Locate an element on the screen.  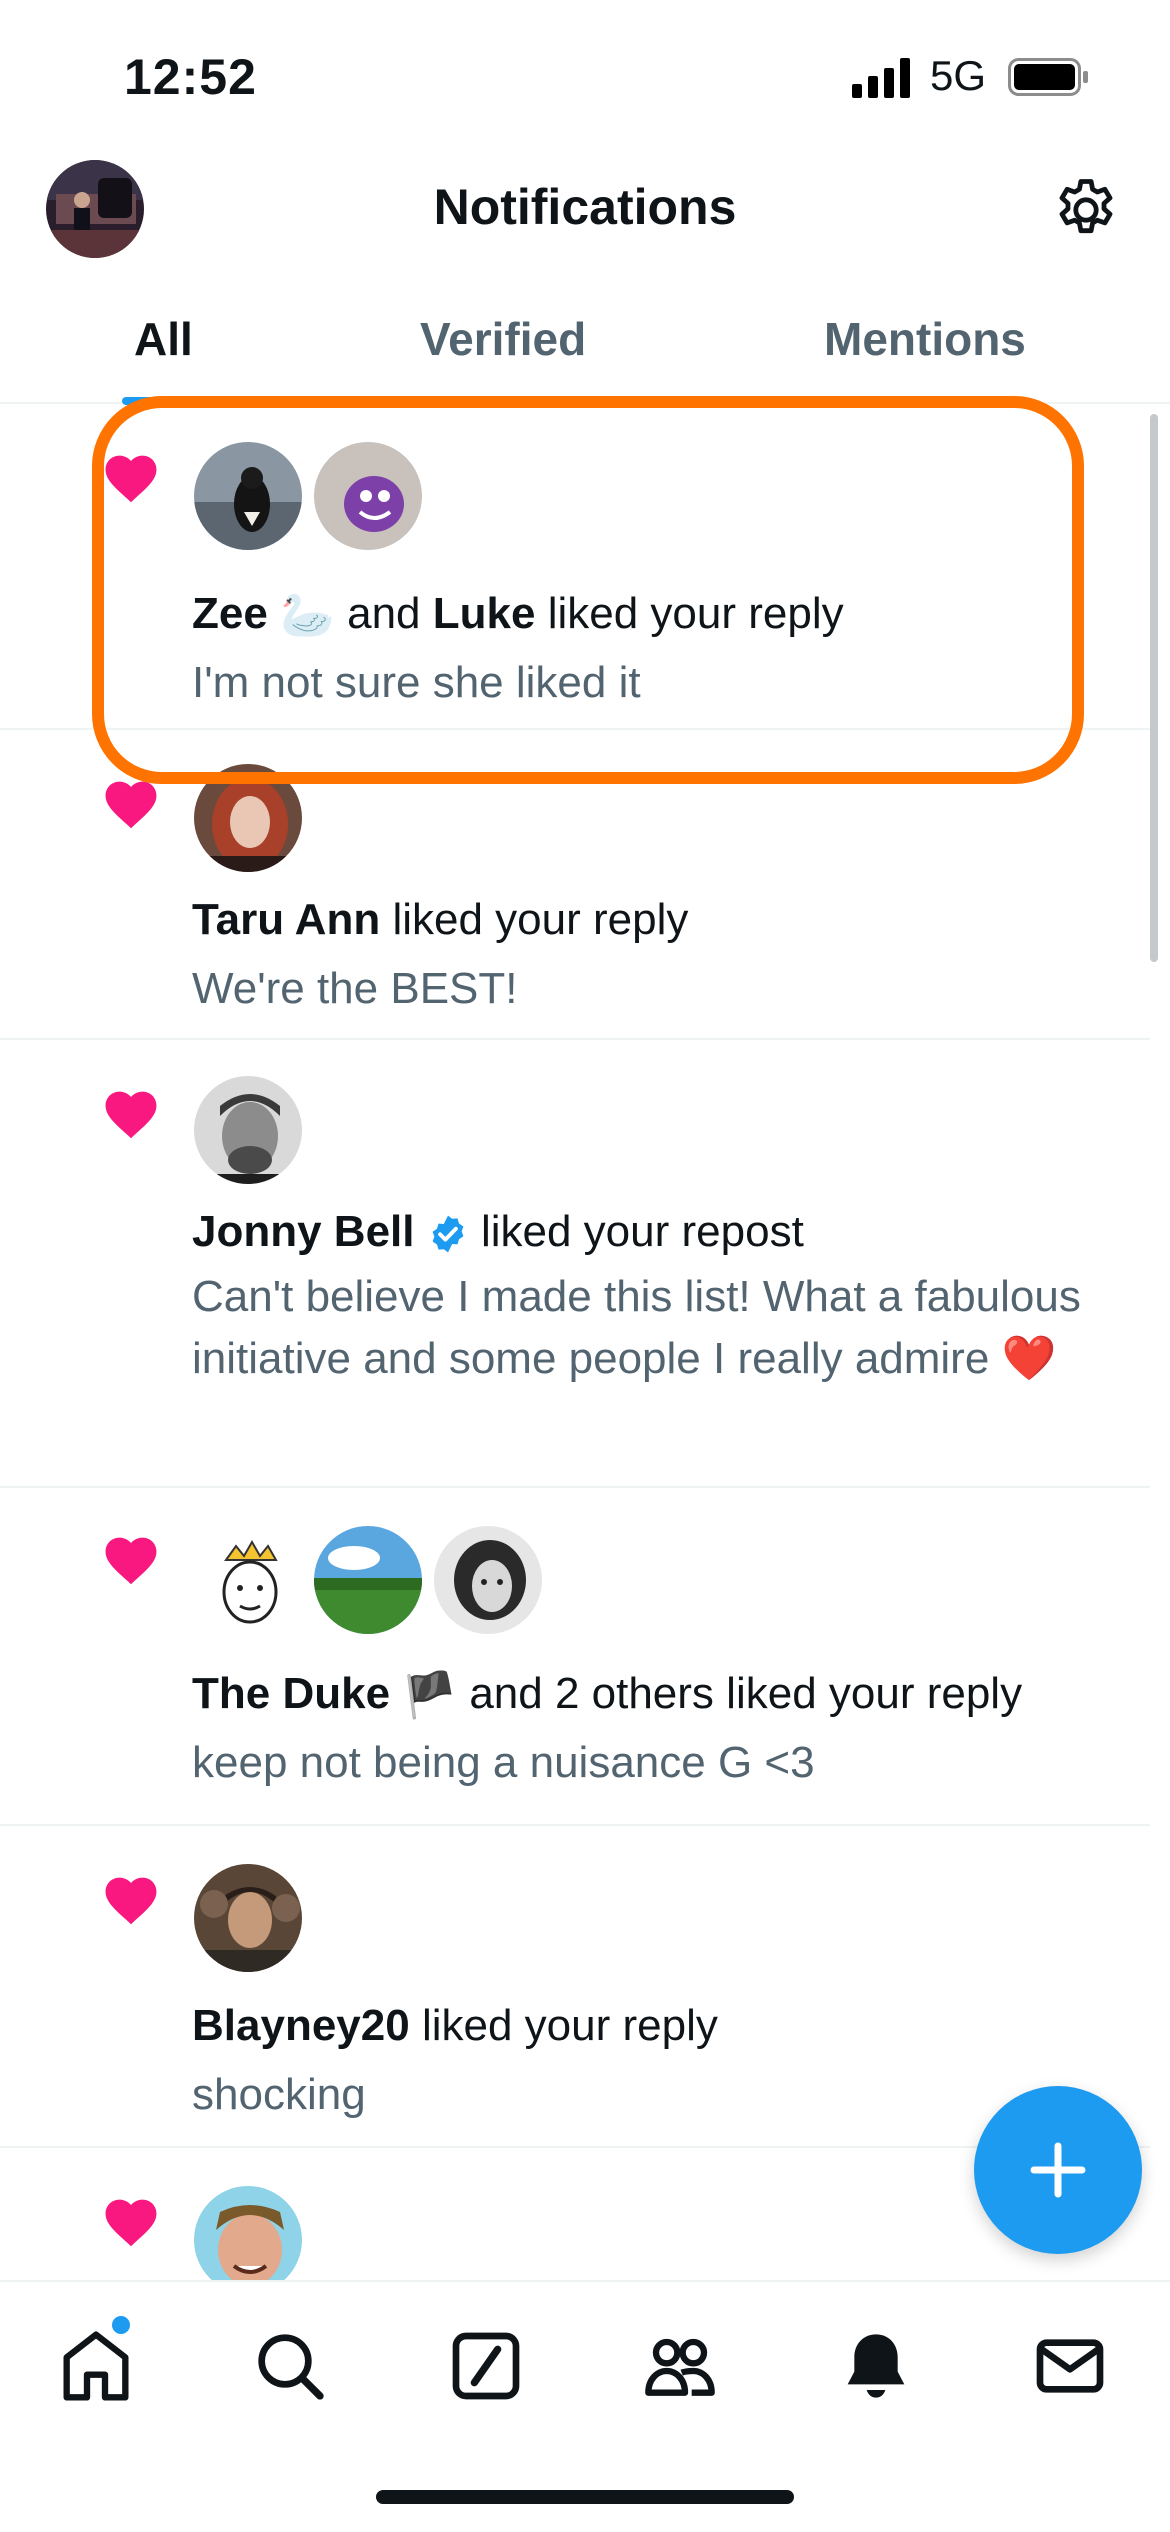
nav-communities is located at coordinates (680, 2366).